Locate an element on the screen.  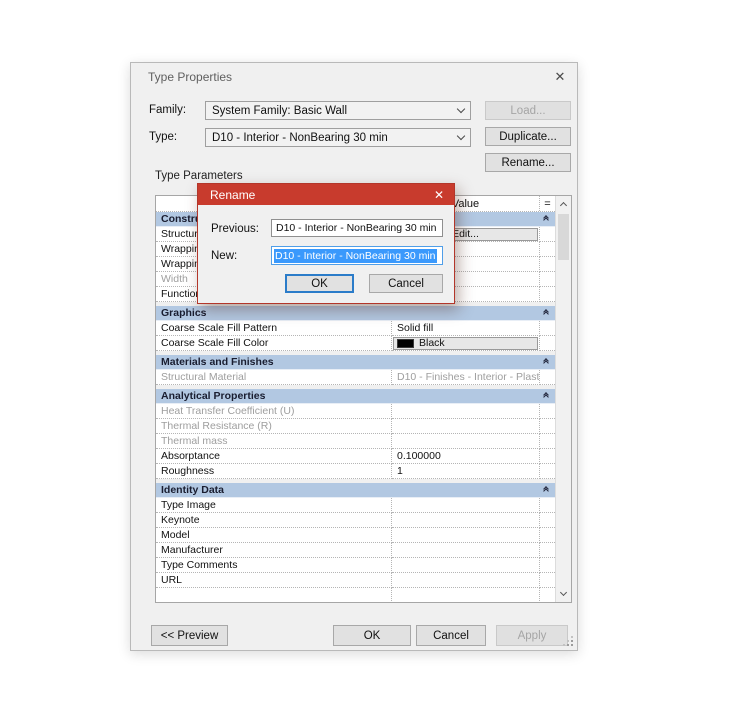
rename-titlebar: Rename ✕ is located at coordinates (326, 194).